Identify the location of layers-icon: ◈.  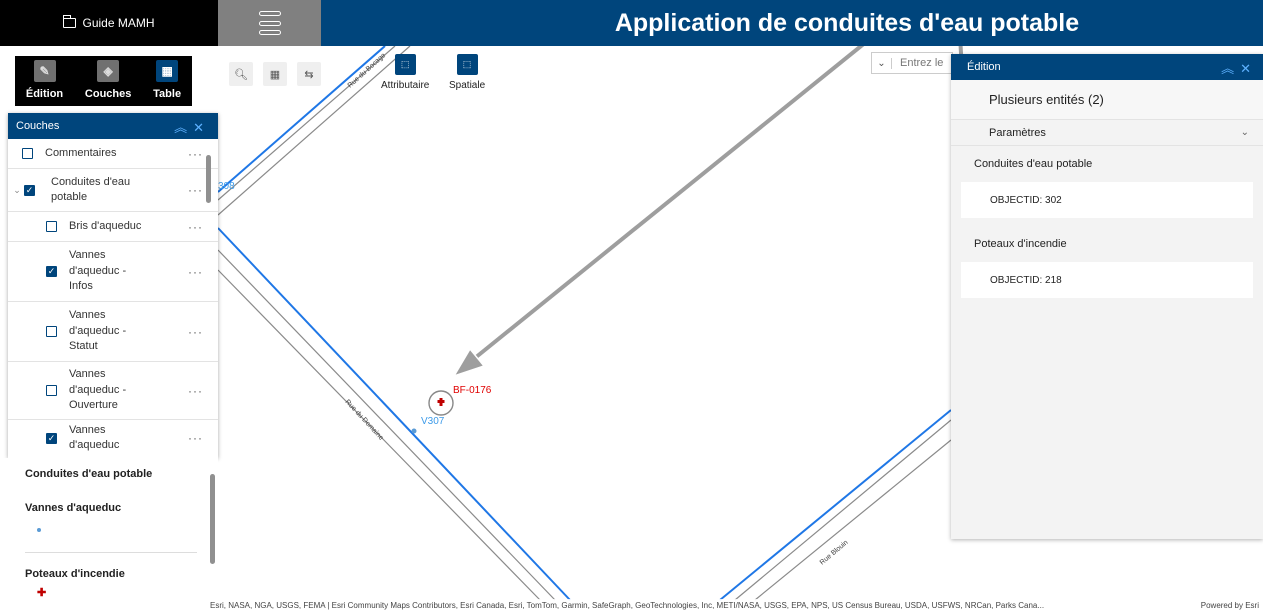
(108, 71).